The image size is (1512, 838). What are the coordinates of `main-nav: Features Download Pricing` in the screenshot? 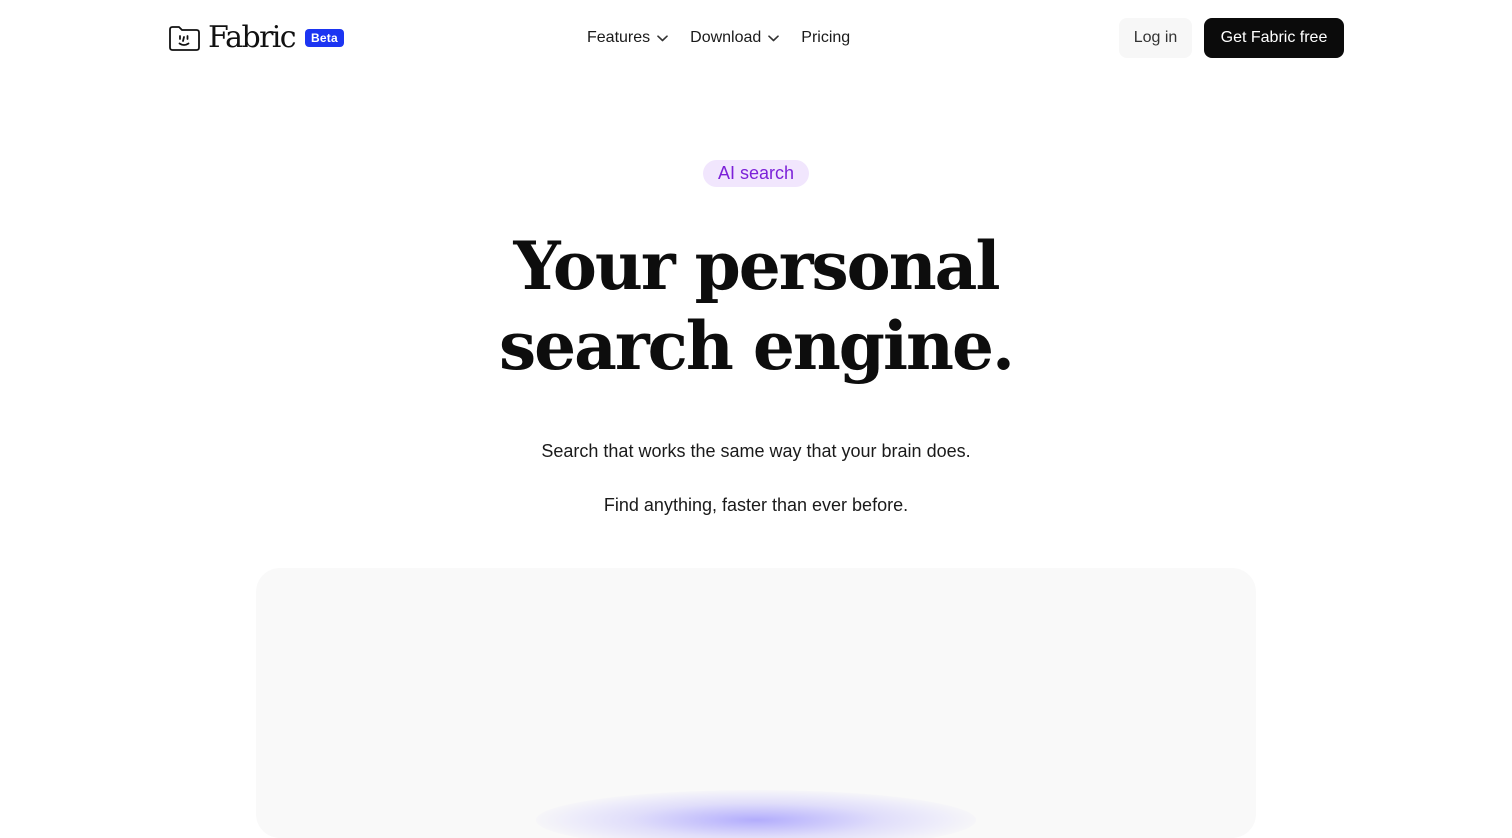 It's located at (718, 38).